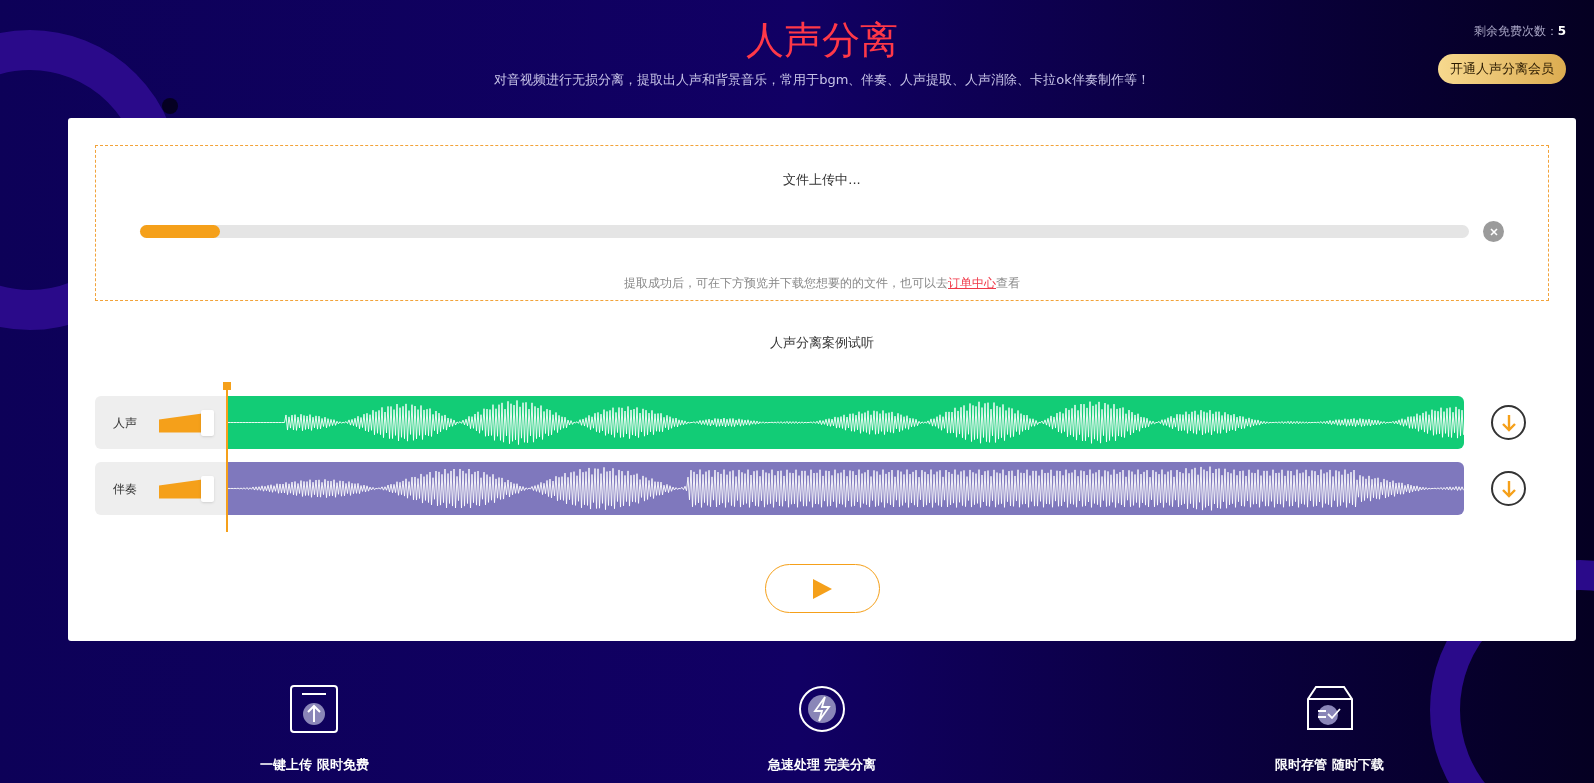  I want to click on remaining-label: 剩余免费次数：, so click(1515, 31).